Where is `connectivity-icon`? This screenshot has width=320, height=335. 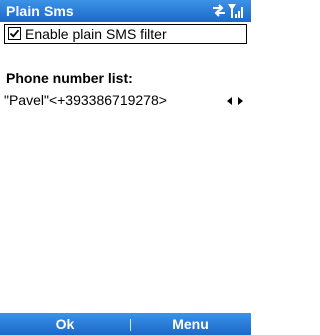
connectivity-icon is located at coordinates (219, 10).